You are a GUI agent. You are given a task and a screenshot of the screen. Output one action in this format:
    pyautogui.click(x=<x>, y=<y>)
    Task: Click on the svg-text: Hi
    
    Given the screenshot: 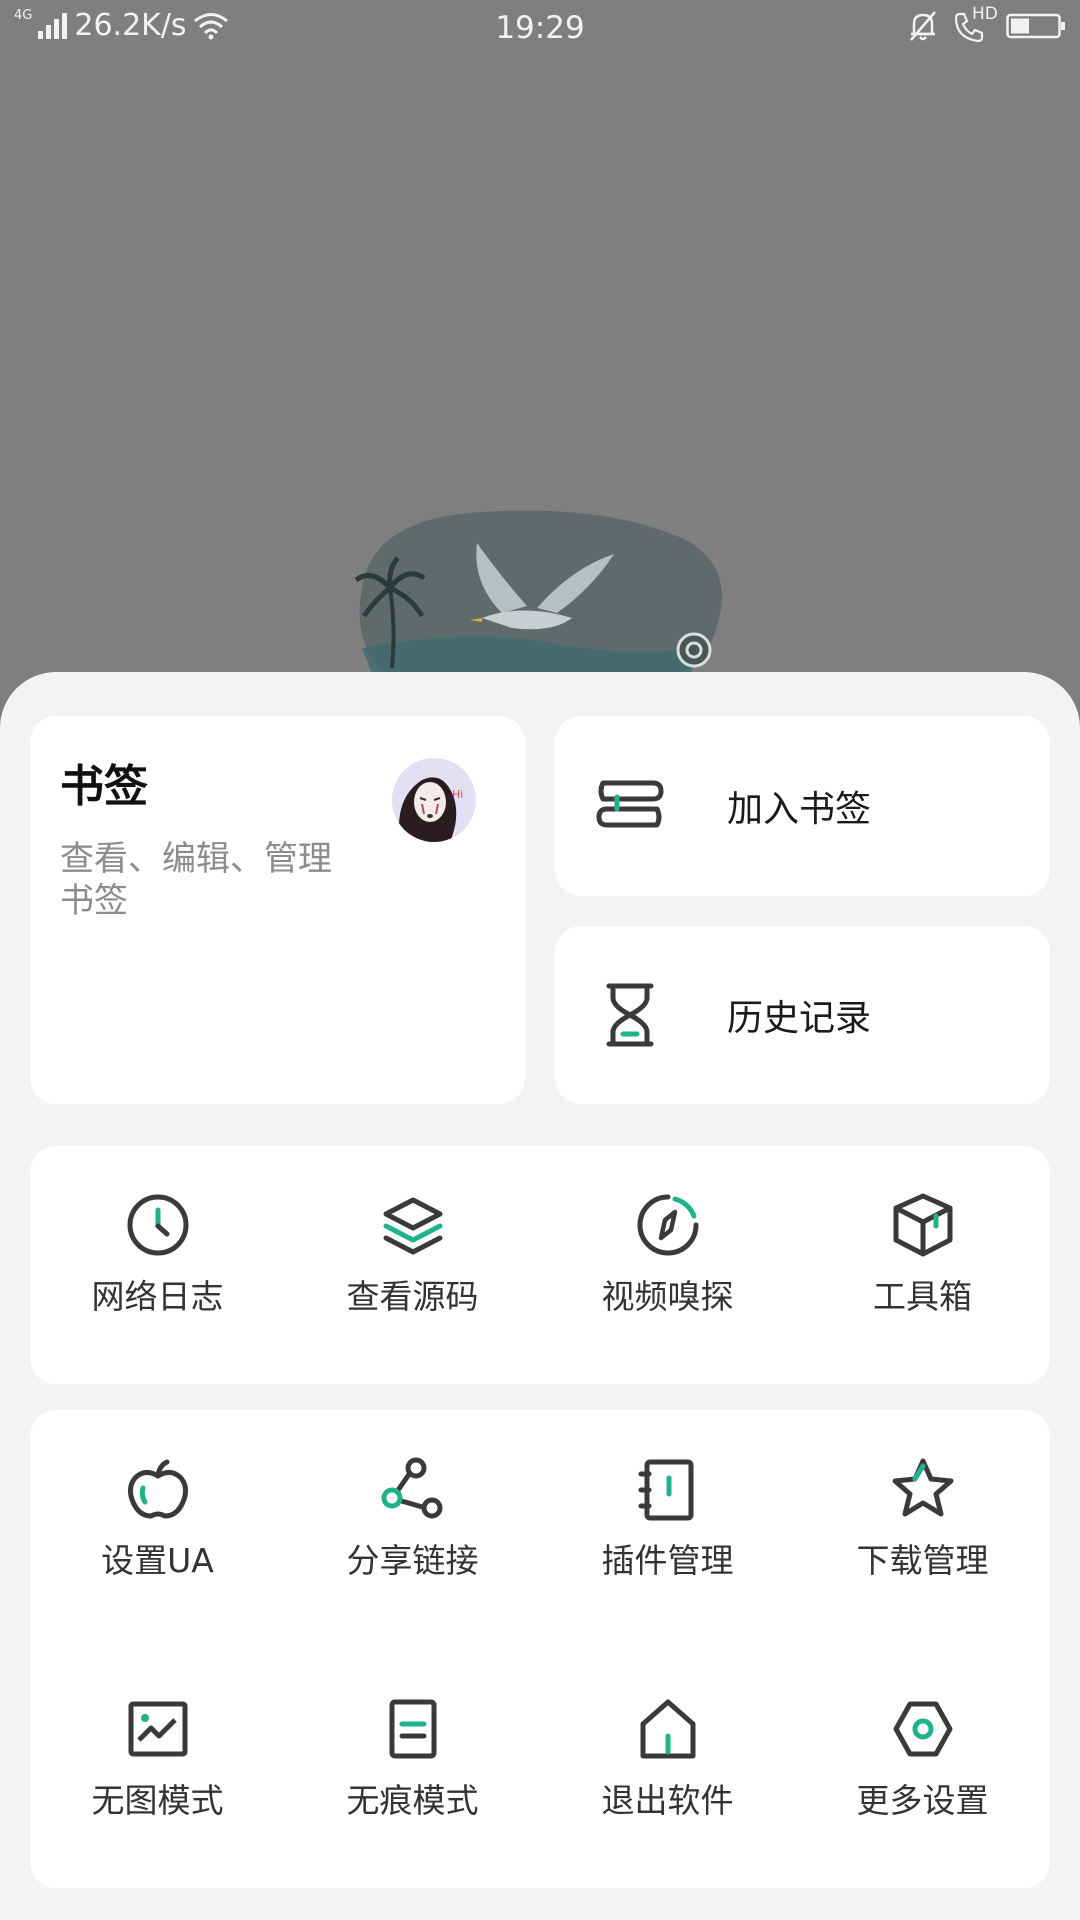 What is the action you would take?
    pyautogui.click(x=457, y=794)
    